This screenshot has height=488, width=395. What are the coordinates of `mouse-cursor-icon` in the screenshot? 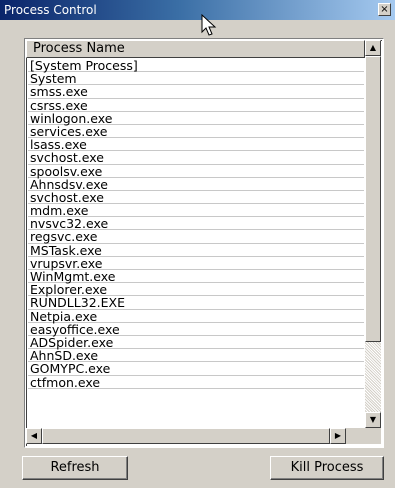 It's located at (209, 25).